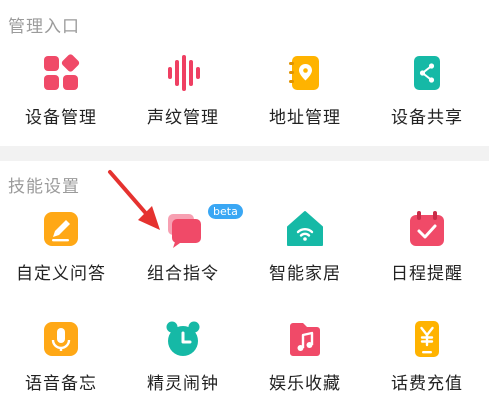  Describe the element at coordinates (44, 27) in the screenshot. I see `section-title-manage: 管理入口` at that location.